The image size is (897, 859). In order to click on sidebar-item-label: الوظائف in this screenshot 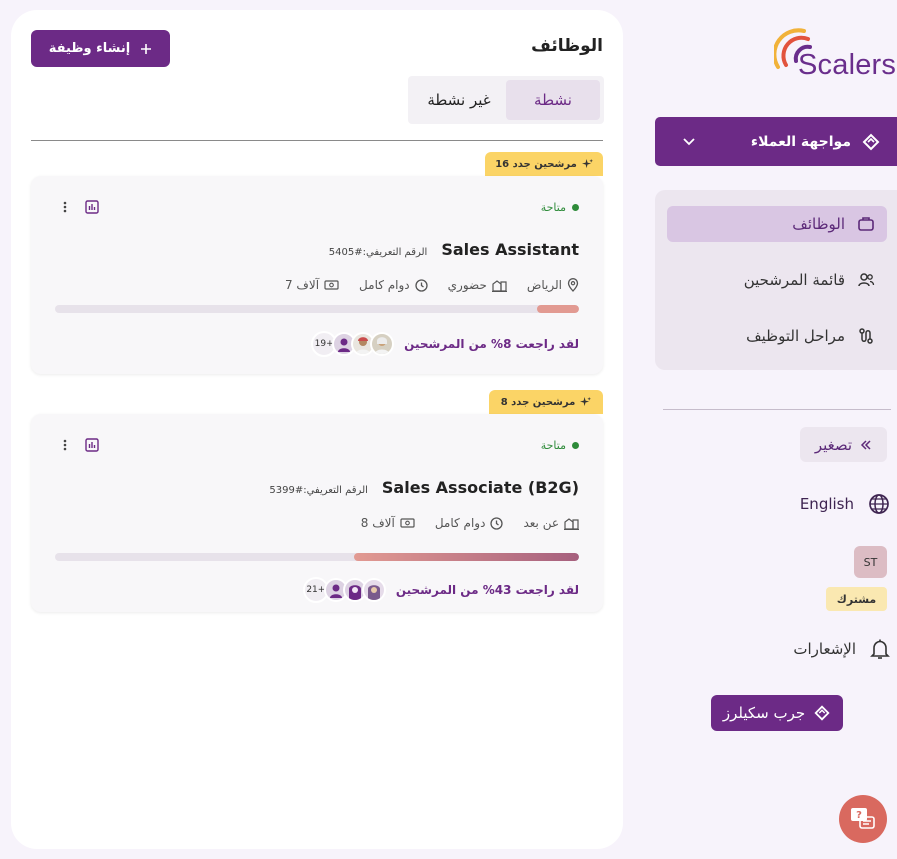, I will do `click(818, 224)`.